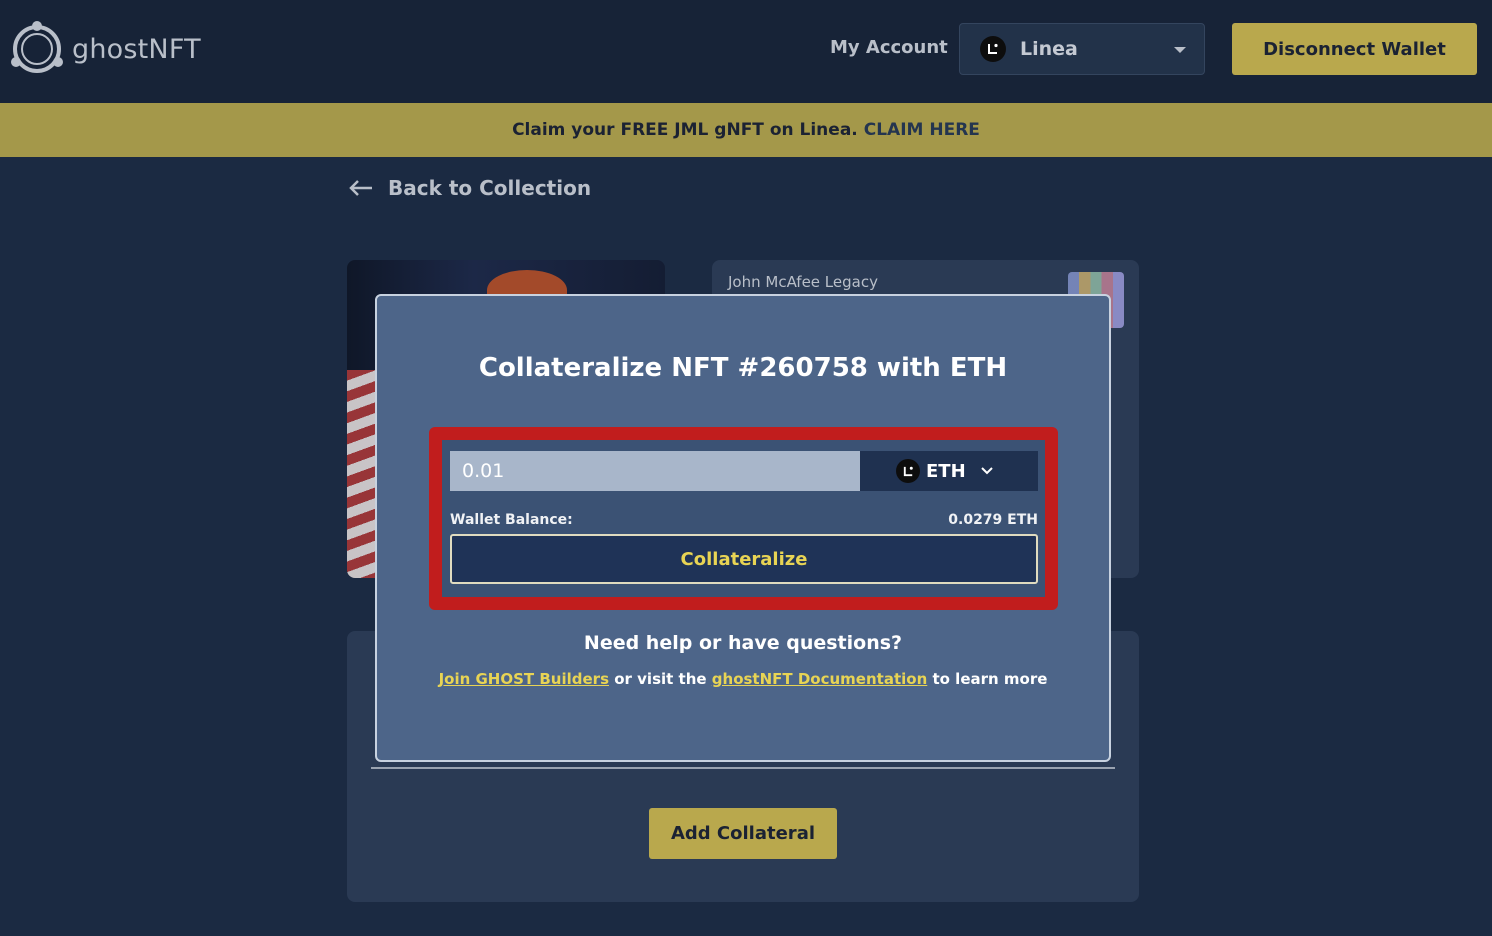 This screenshot has width=1492, height=936. Describe the element at coordinates (993, 520) in the screenshot. I see `wallet-balance-value: 0.0279 ETH` at that location.